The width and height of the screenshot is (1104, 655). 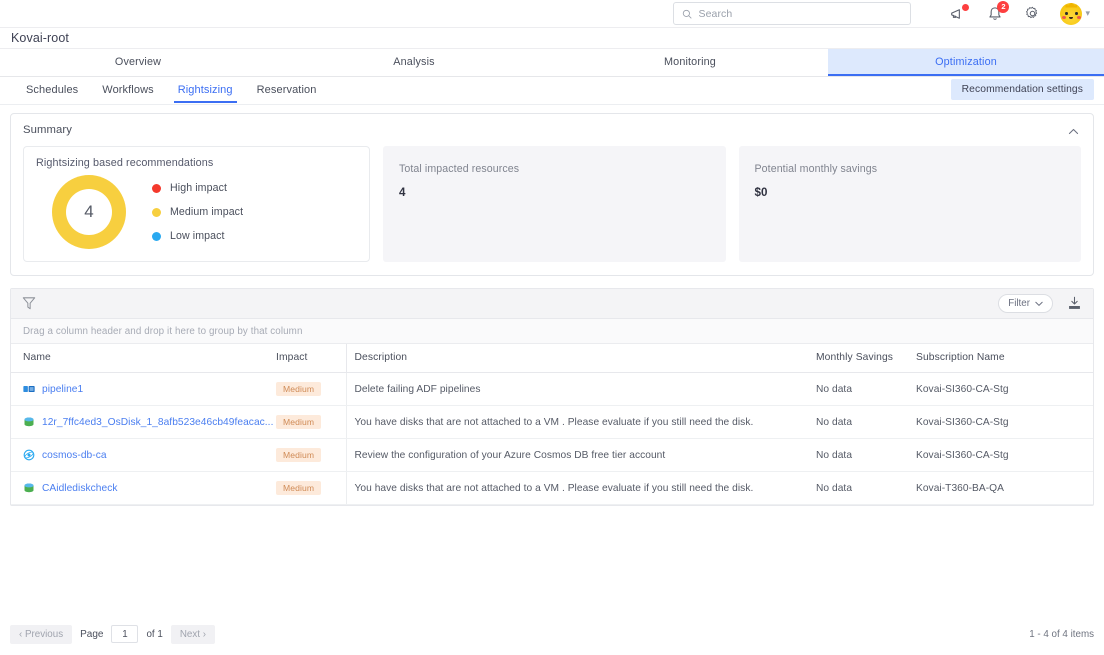 I want to click on cell-name: CAidlediskcheck, so click(x=143, y=488).